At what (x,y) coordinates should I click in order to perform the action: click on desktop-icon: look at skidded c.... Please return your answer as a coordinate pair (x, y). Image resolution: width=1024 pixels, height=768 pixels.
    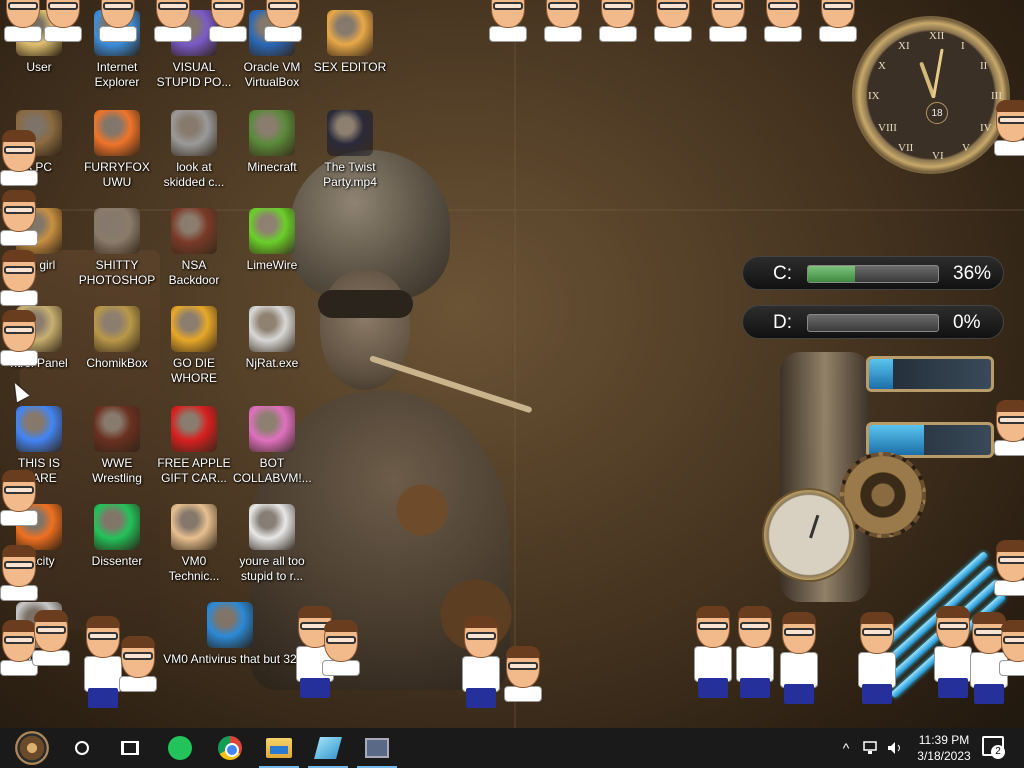
    Looking at the image, I should click on (194, 150).